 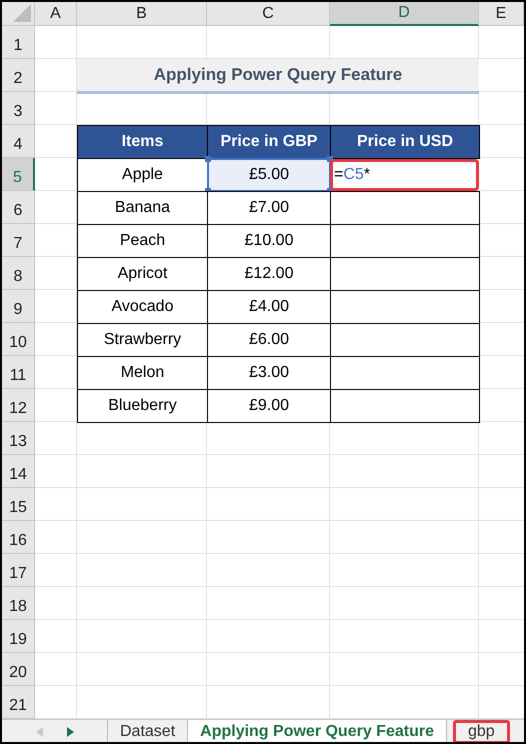 What do you see at coordinates (18, 603) in the screenshot?
I see `row-header: 18` at bounding box center [18, 603].